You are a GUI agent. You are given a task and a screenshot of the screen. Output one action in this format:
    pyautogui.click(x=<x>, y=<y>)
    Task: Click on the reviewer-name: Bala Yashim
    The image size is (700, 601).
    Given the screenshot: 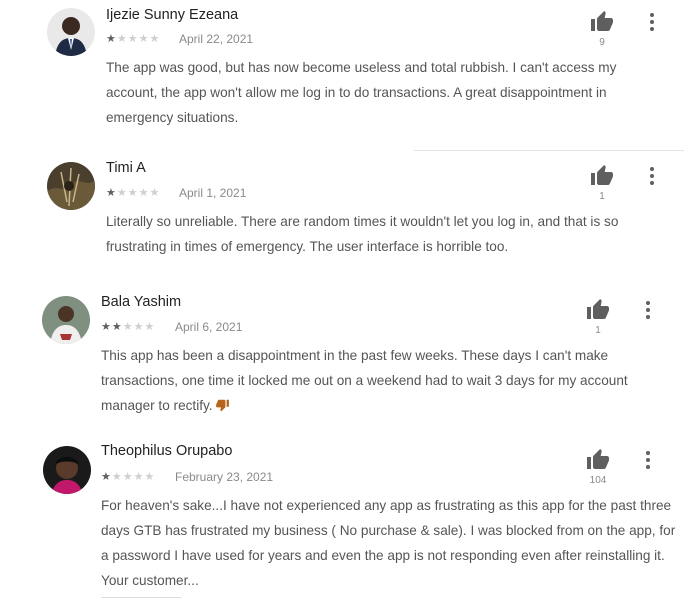 What is the action you would take?
    pyautogui.click(x=141, y=302)
    